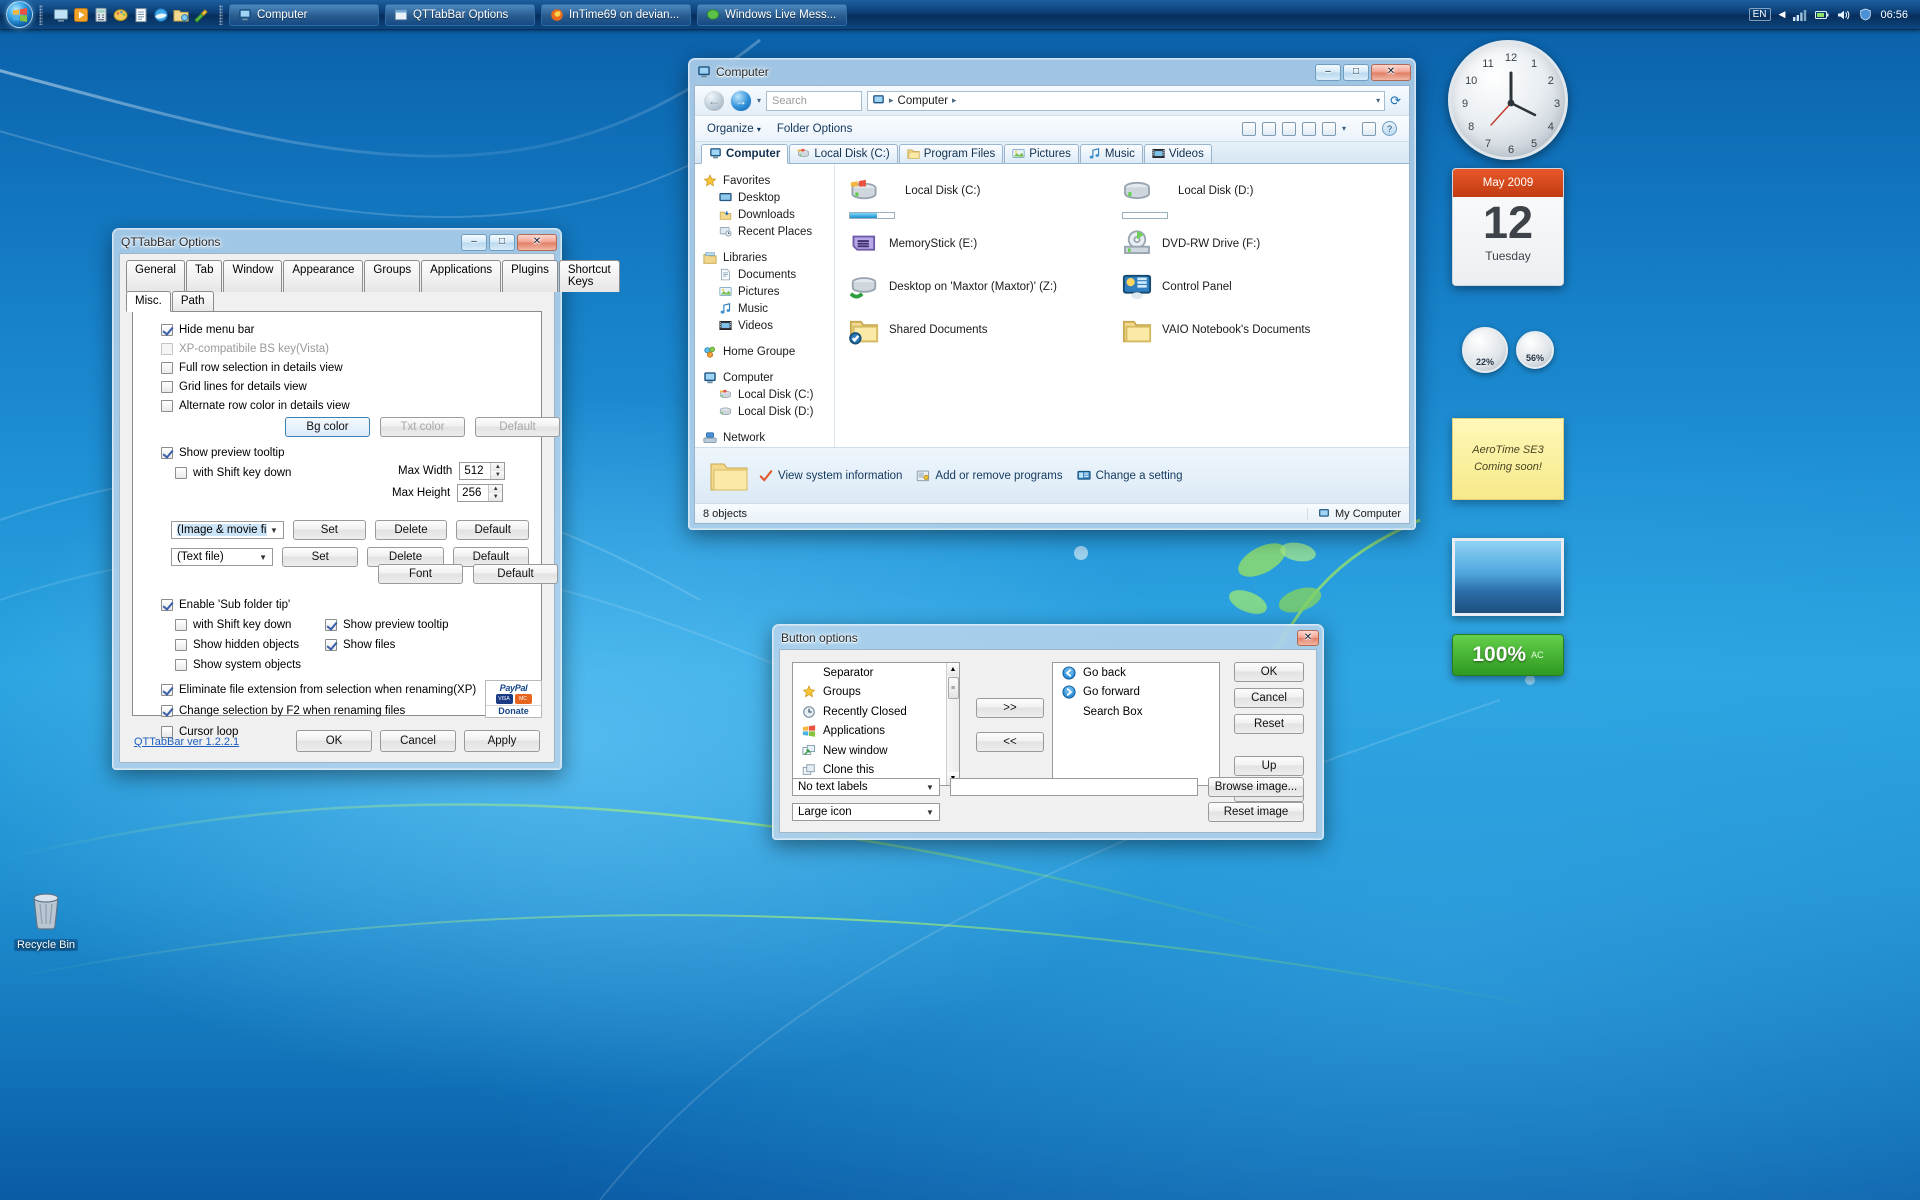 The image size is (1920, 1200). I want to click on cpu-meter-gadget: 22% 56%, so click(1508, 350).